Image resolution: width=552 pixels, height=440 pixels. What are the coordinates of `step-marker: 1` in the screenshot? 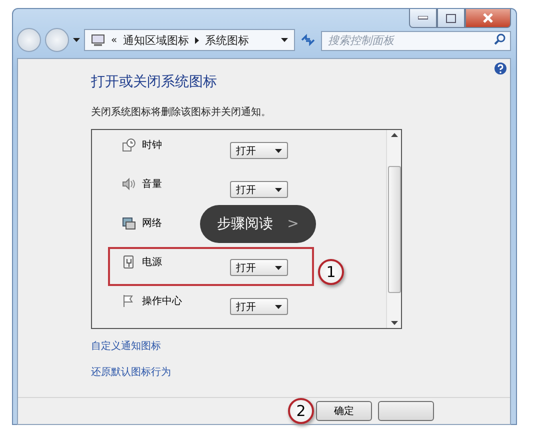 It's located at (331, 272).